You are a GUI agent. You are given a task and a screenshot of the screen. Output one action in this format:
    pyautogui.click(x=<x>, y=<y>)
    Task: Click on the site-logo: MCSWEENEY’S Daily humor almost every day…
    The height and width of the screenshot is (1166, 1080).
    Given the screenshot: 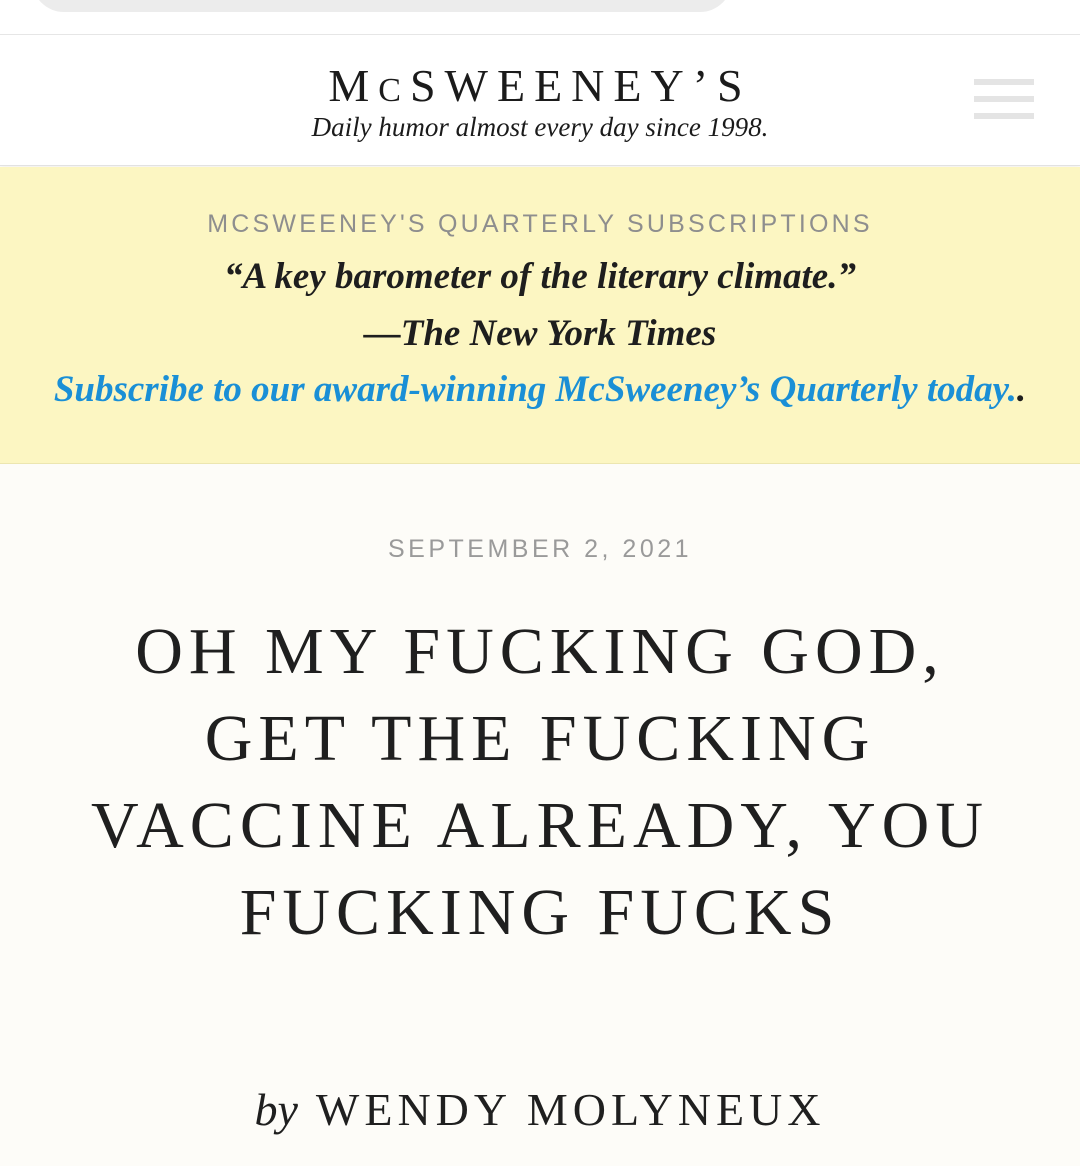 What is the action you would take?
    pyautogui.click(x=540, y=101)
    